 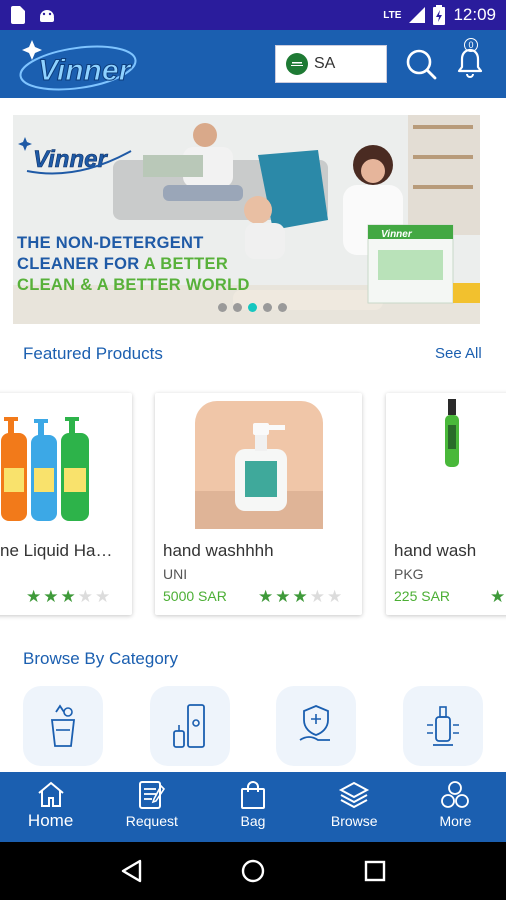 I want to click on battery-icon, so click(x=439, y=15).